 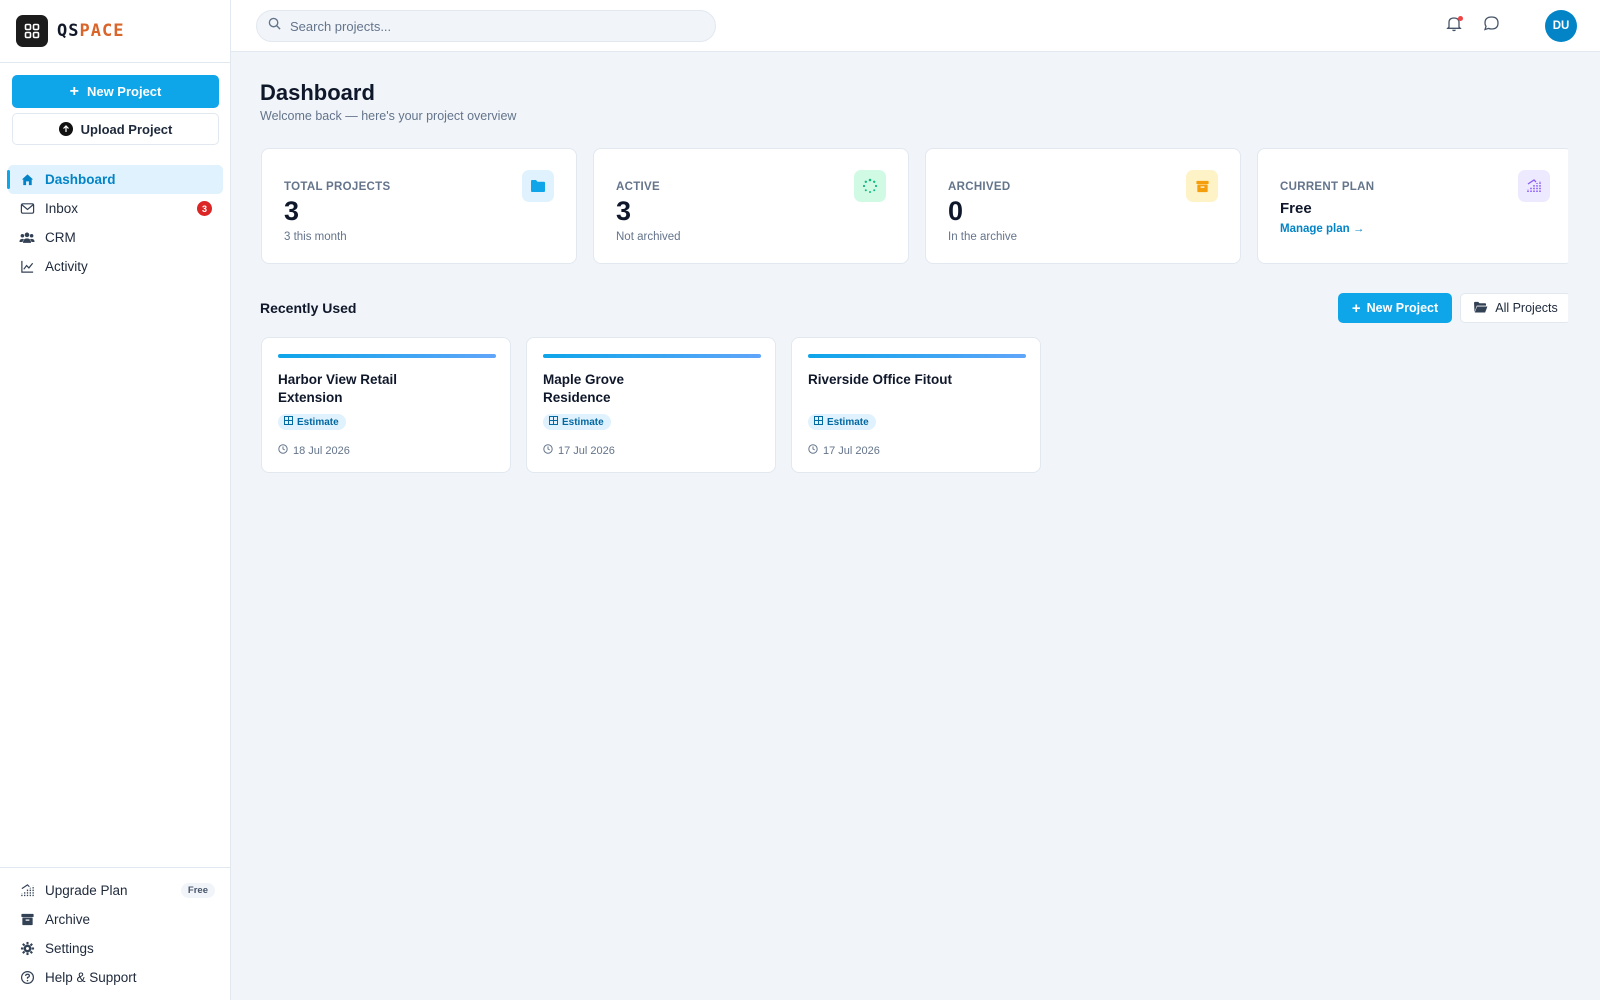 I want to click on sidebar-item-settings: Settings, so click(x=115, y=948).